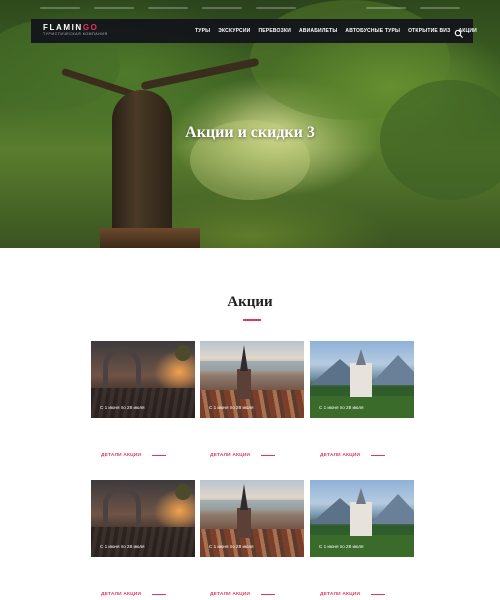 The width and height of the screenshot is (500, 600). Describe the element at coordinates (250, 132) in the screenshot. I see `page-title: Акции и скидки 3` at that location.